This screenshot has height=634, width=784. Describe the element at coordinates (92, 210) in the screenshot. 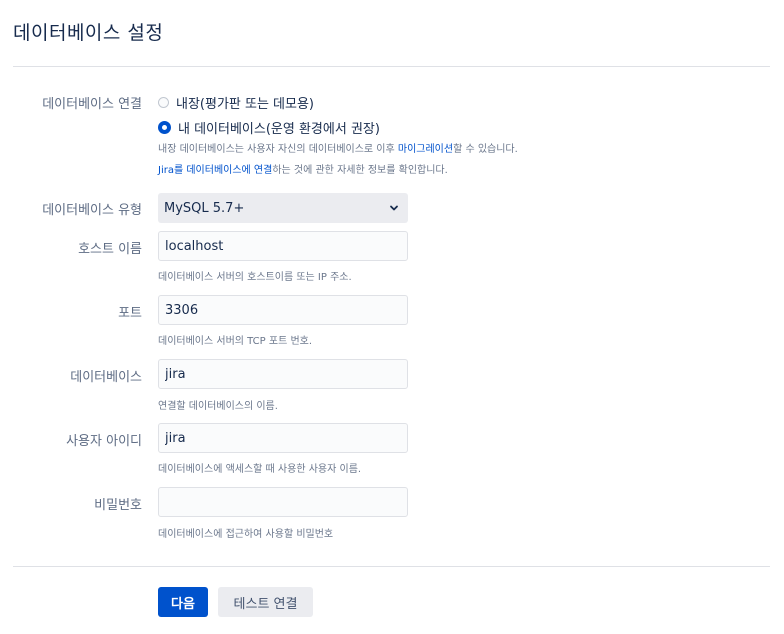

I see `db-type-label: 데이터베이스 유형` at that location.